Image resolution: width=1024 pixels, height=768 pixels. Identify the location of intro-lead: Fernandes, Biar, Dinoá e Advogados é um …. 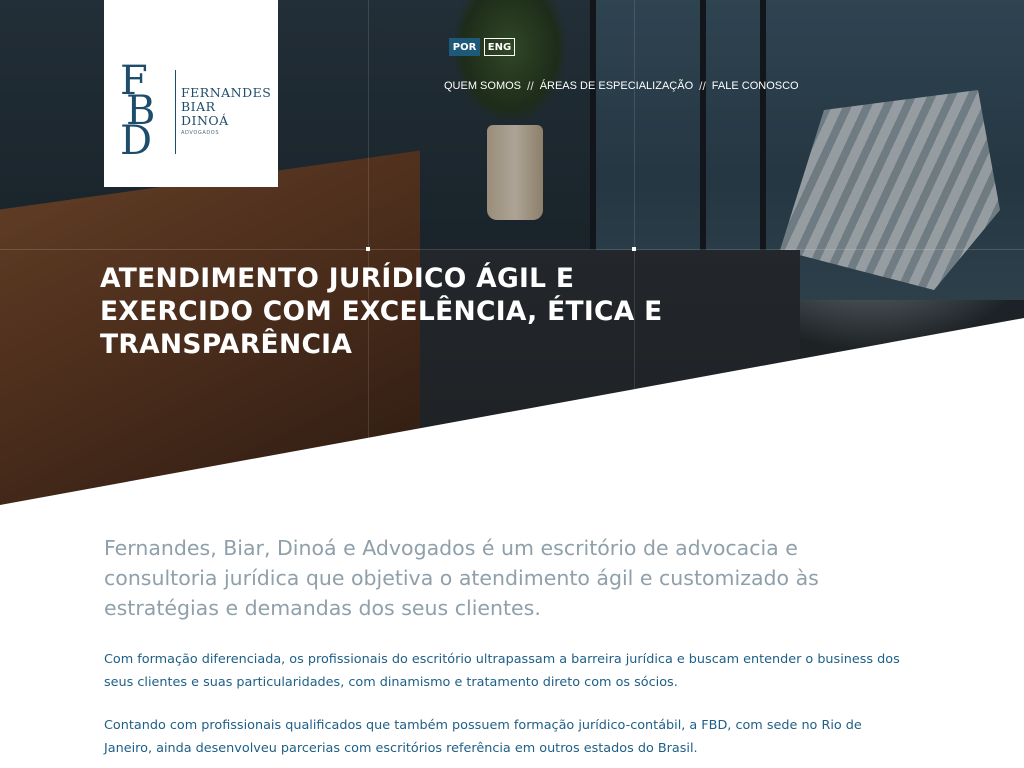
(514, 578).